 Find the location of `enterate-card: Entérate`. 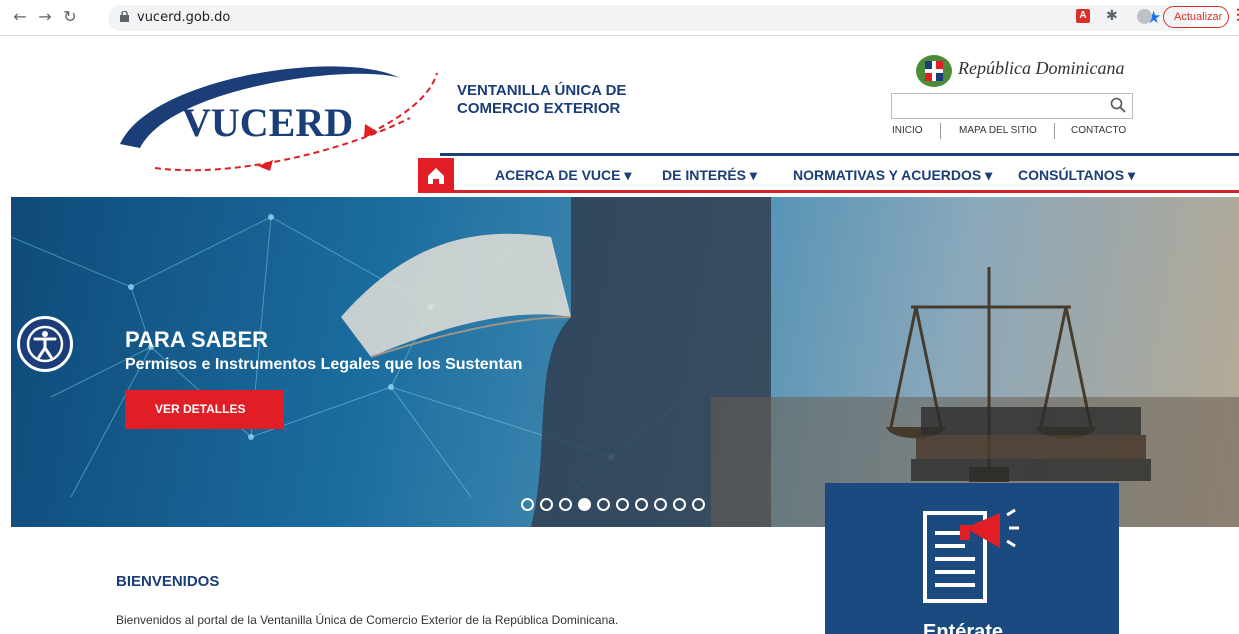

enterate-card: Entérate is located at coordinates (972, 558).